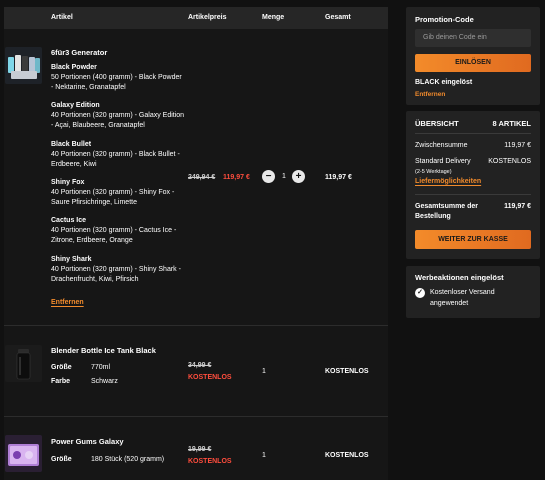 The image size is (545, 480). Describe the element at coordinates (444, 82) in the screenshot. I see `promo-applied: BLACK eingelöst` at that location.